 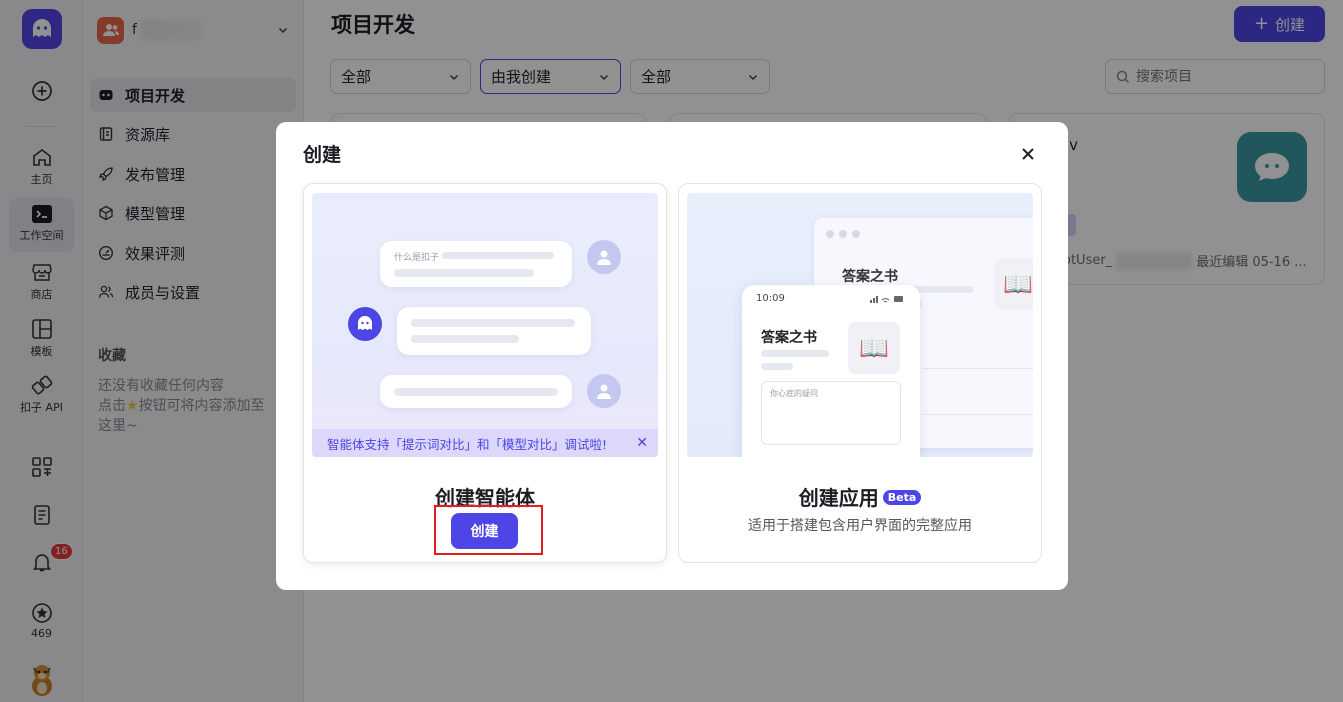 I want to click on create-app-title-text: 创建应用, so click(x=838, y=498).